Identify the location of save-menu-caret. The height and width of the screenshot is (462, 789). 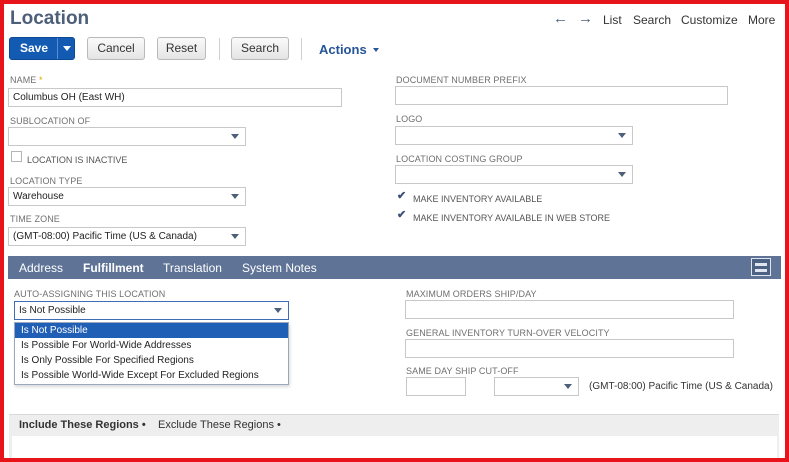
(67, 48).